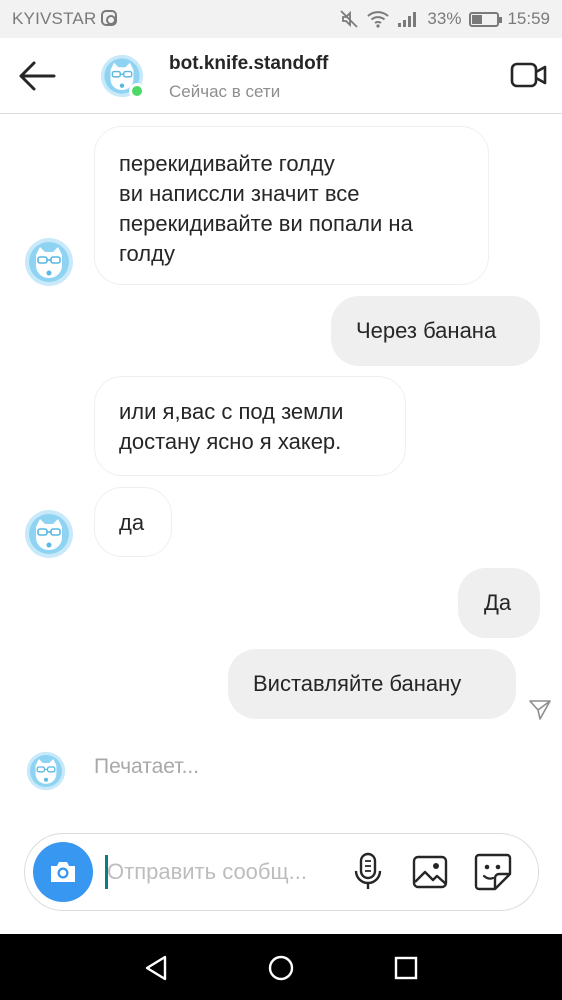 The image size is (562, 1000). I want to click on message-line: достану ясно я хакер., so click(230, 441).